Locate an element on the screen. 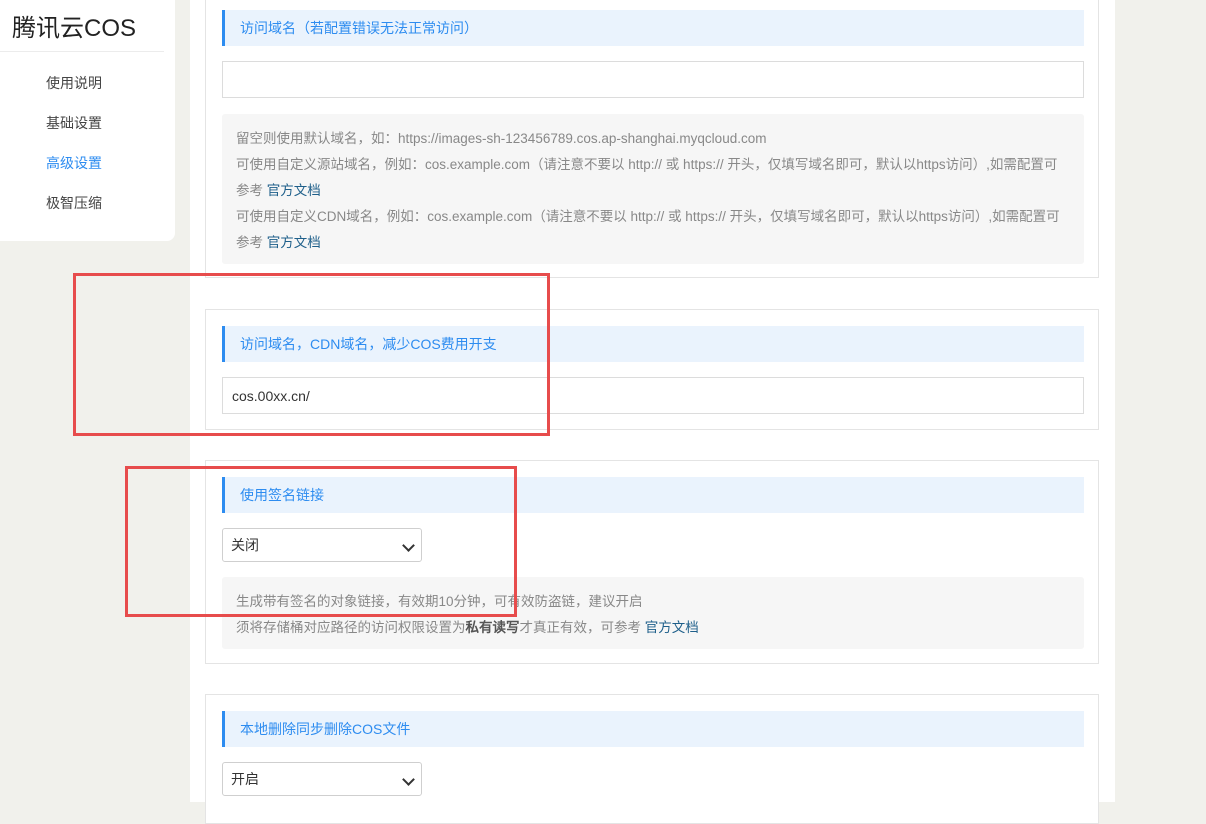 This screenshot has width=1206, height=824. origin-domain-input is located at coordinates (653, 79).